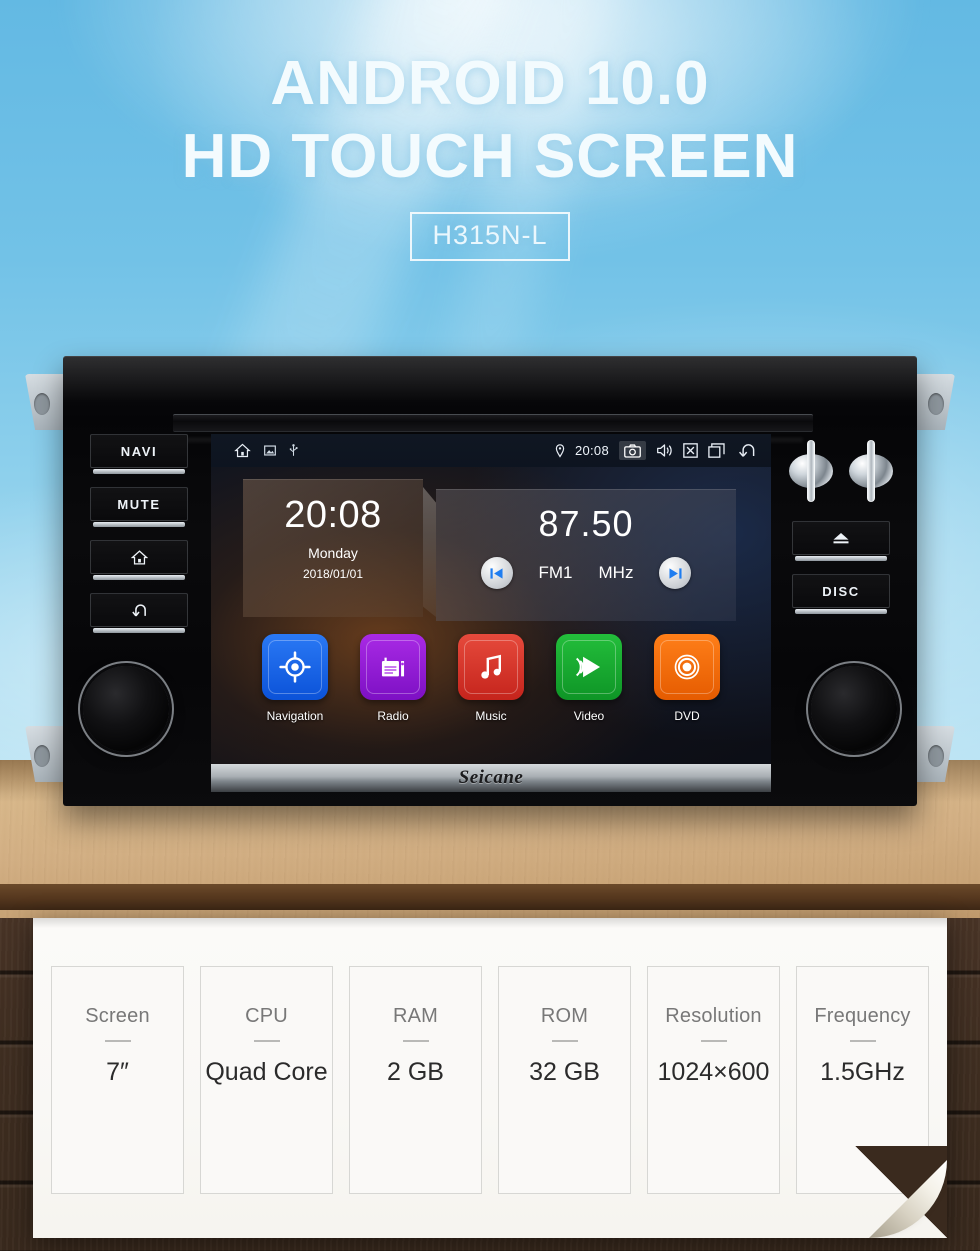 This screenshot has height=1251, width=980. I want to click on brand-plate: Seicane, so click(491, 778).